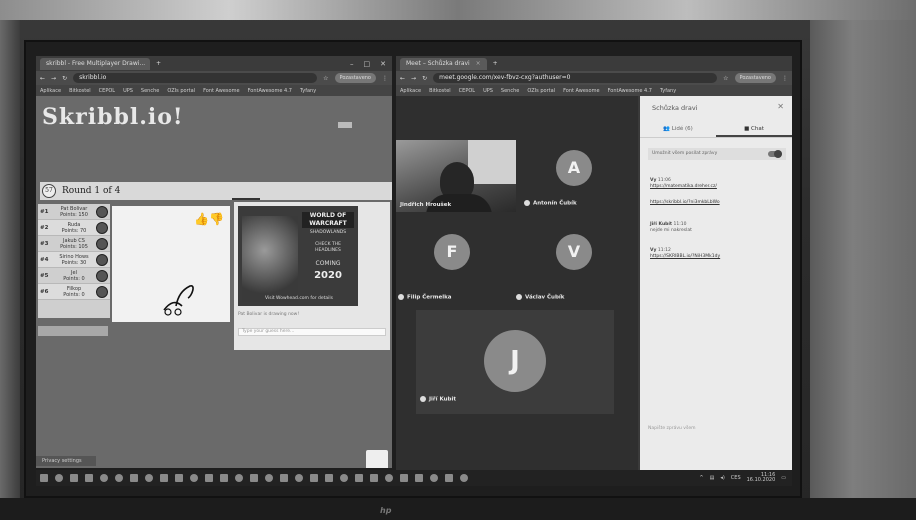  I want to click on language-indicator: CES, so click(736, 478).